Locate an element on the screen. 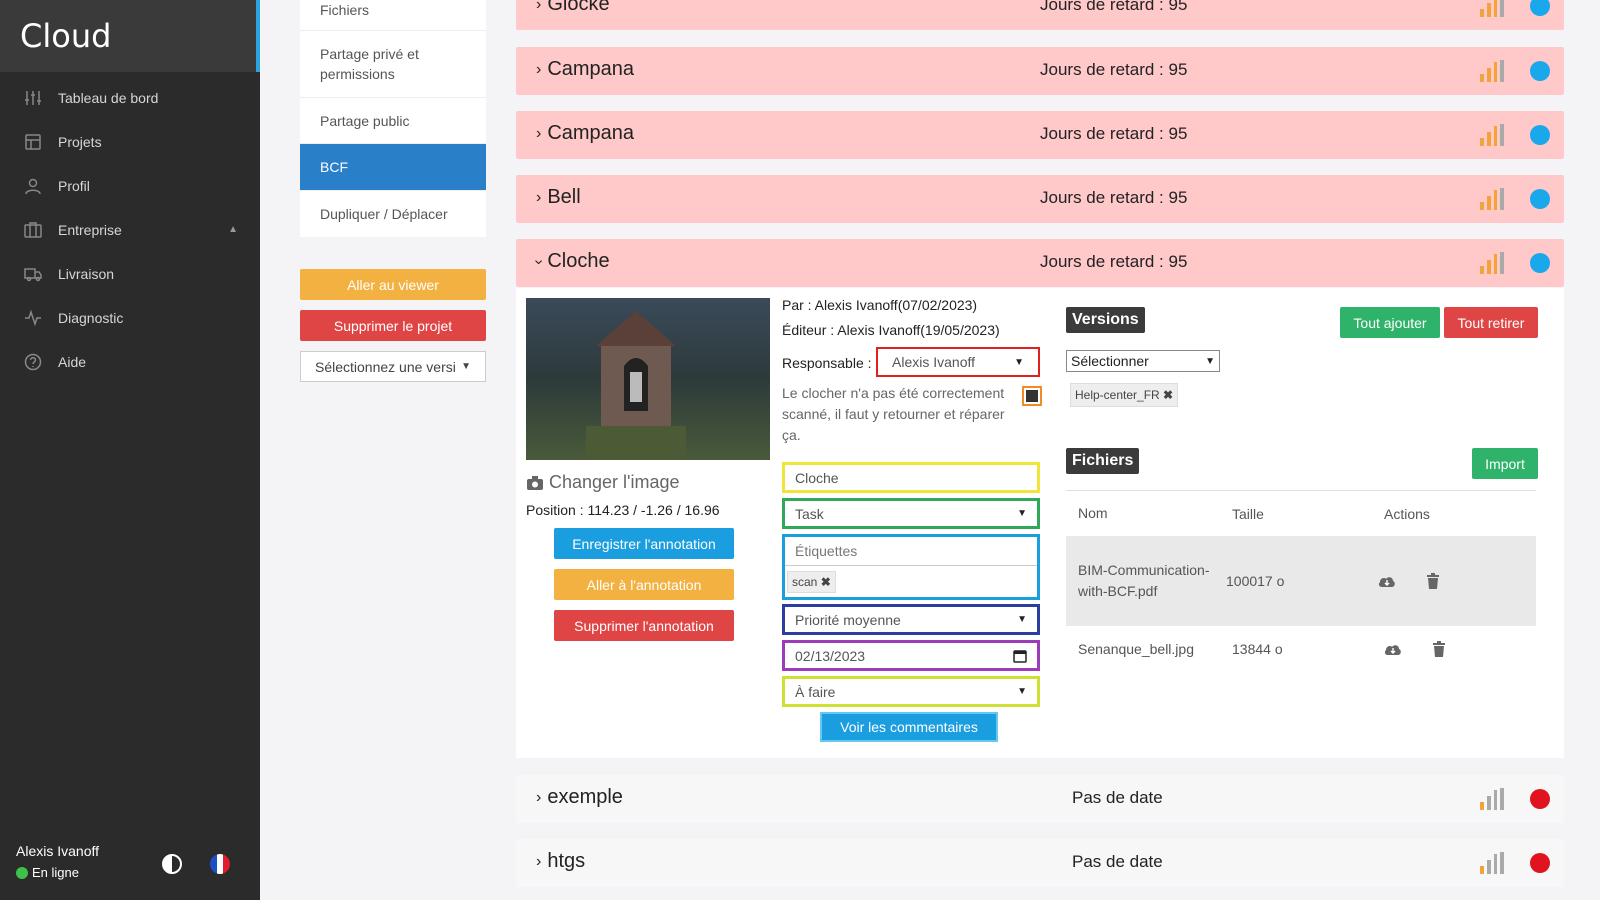 The width and height of the screenshot is (1600, 900). topic-due: Pas de date is located at coordinates (1117, 797).